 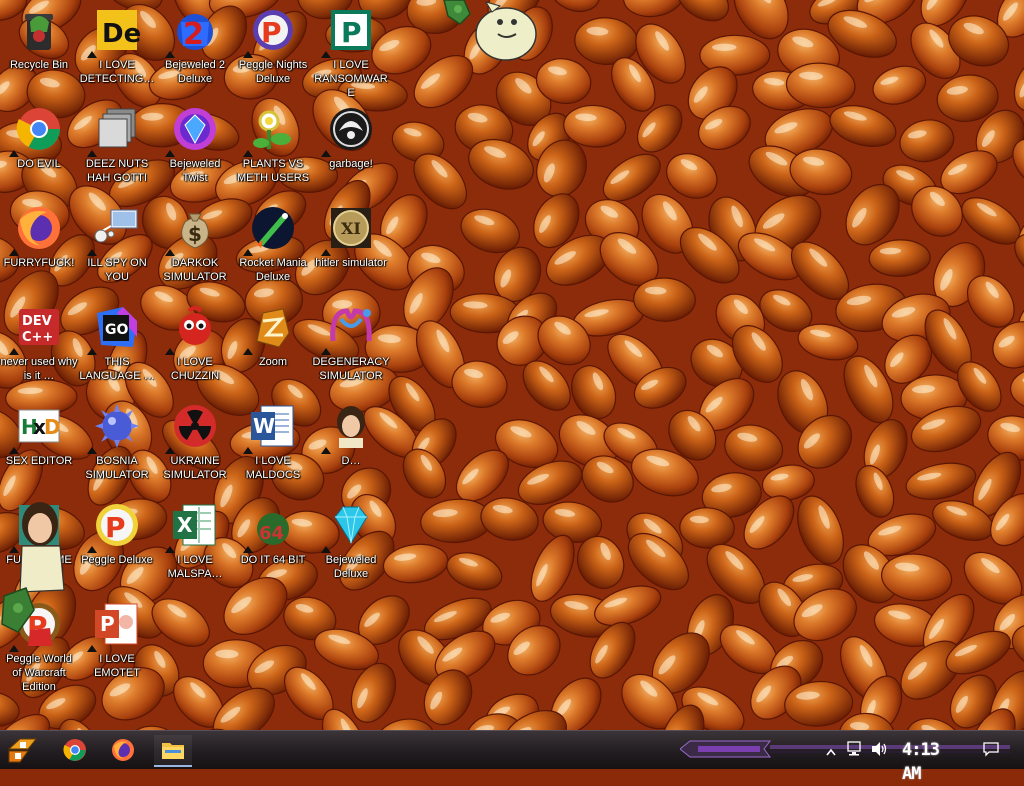 What do you see at coordinates (195, 129) in the screenshot?
I see `bejeweled-twist-icon` at bounding box center [195, 129].